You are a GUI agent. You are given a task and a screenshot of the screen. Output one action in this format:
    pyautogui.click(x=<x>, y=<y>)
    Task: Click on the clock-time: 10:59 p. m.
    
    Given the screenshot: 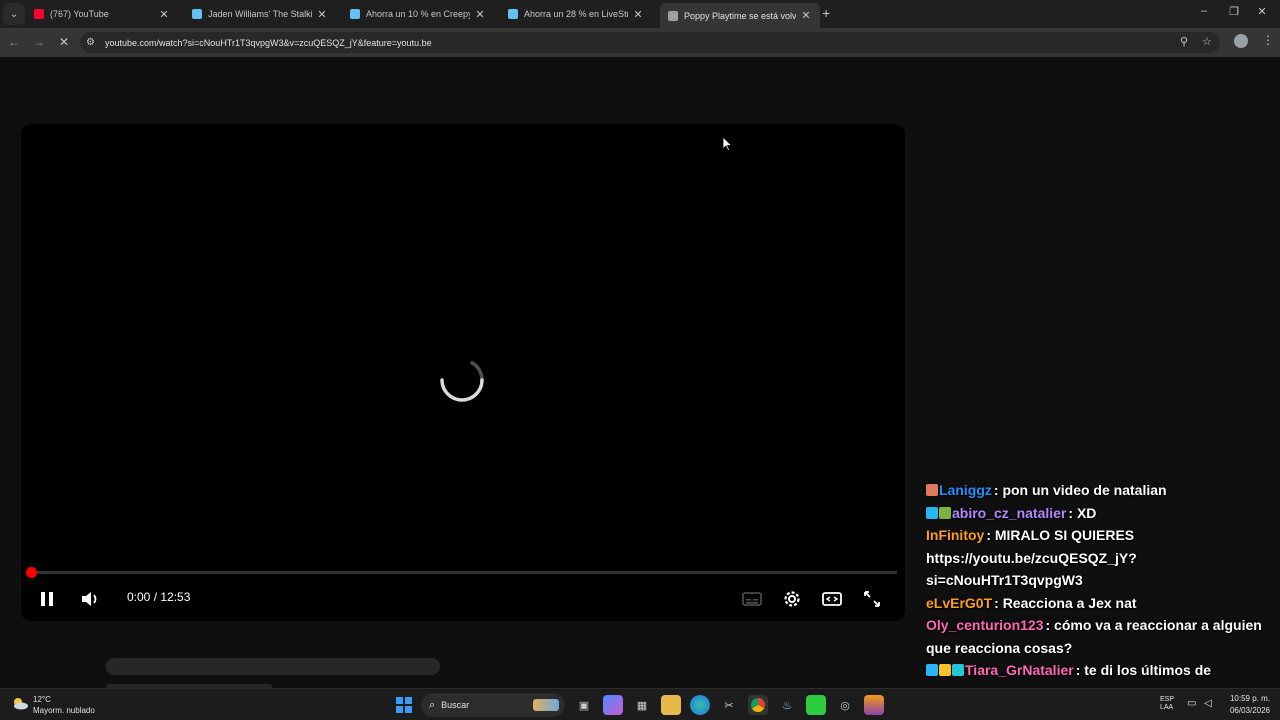 What is the action you would take?
    pyautogui.click(x=1248, y=698)
    